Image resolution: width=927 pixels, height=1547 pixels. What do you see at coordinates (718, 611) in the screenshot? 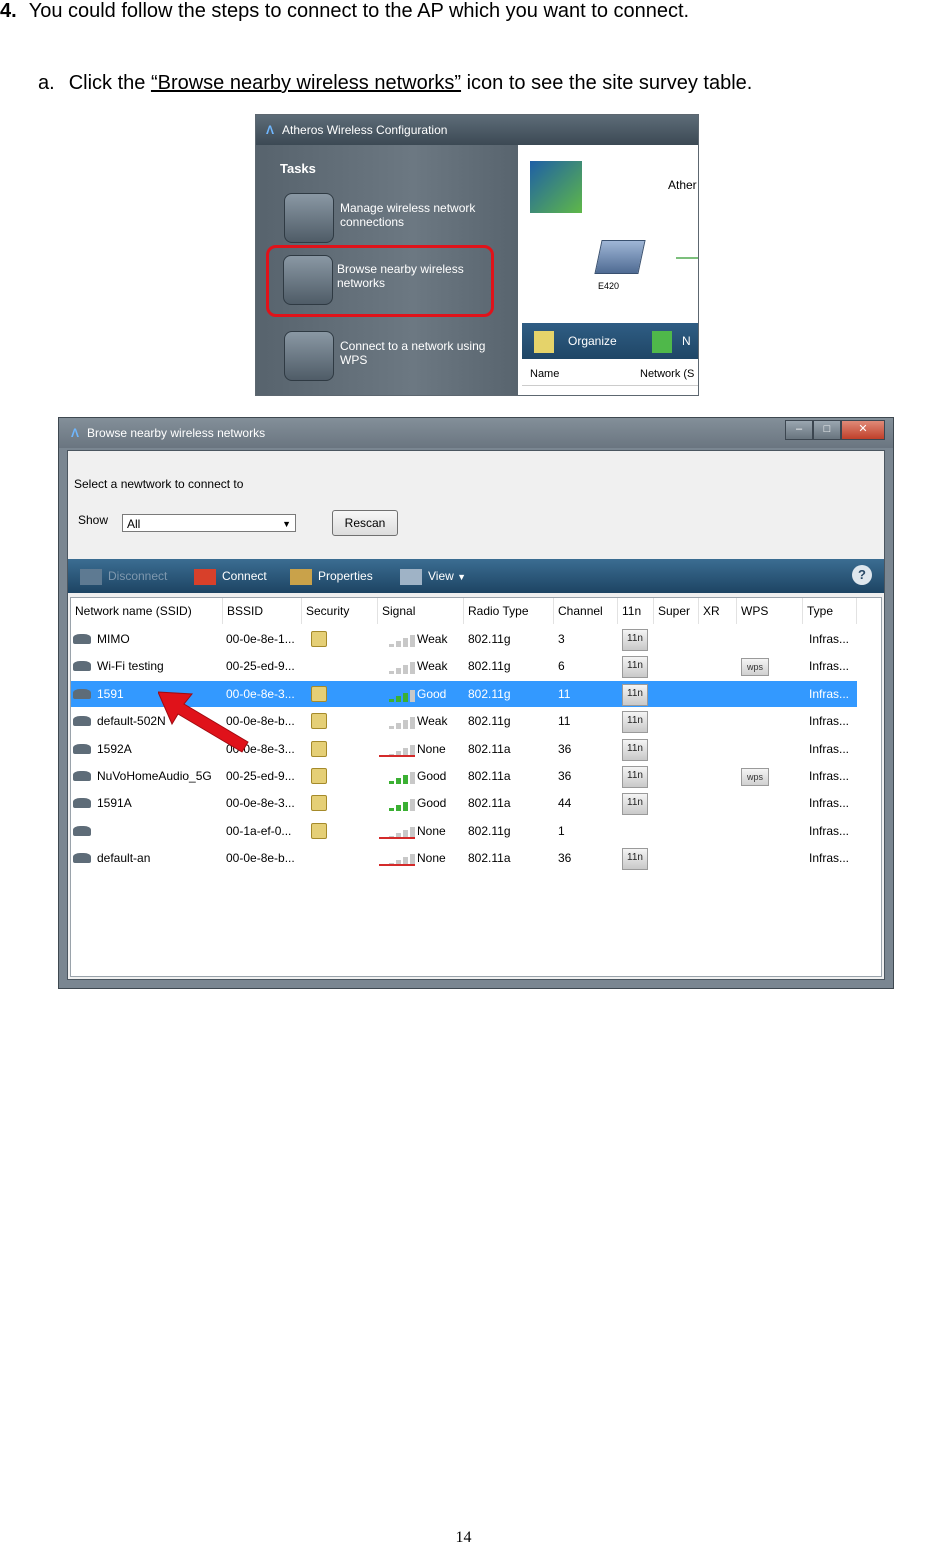
I see `col-xr: XR` at bounding box center [718, 611].